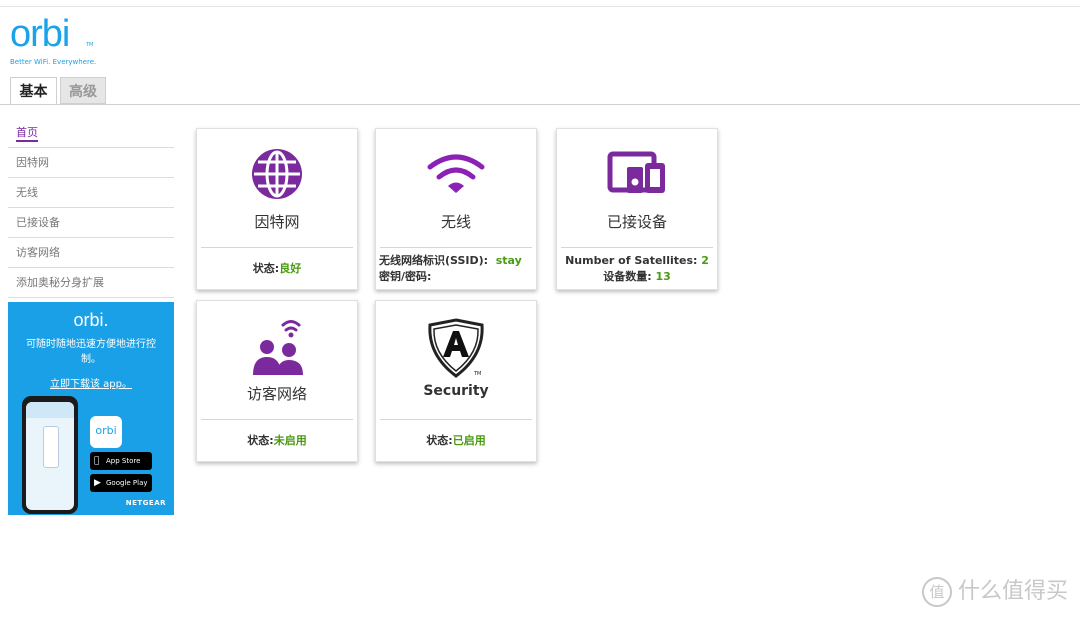  Describe the element at coordinates (637, 268) in the screenshot. I see `devices-info: Number of Satellites: 2 设备数量: 13` at that location.